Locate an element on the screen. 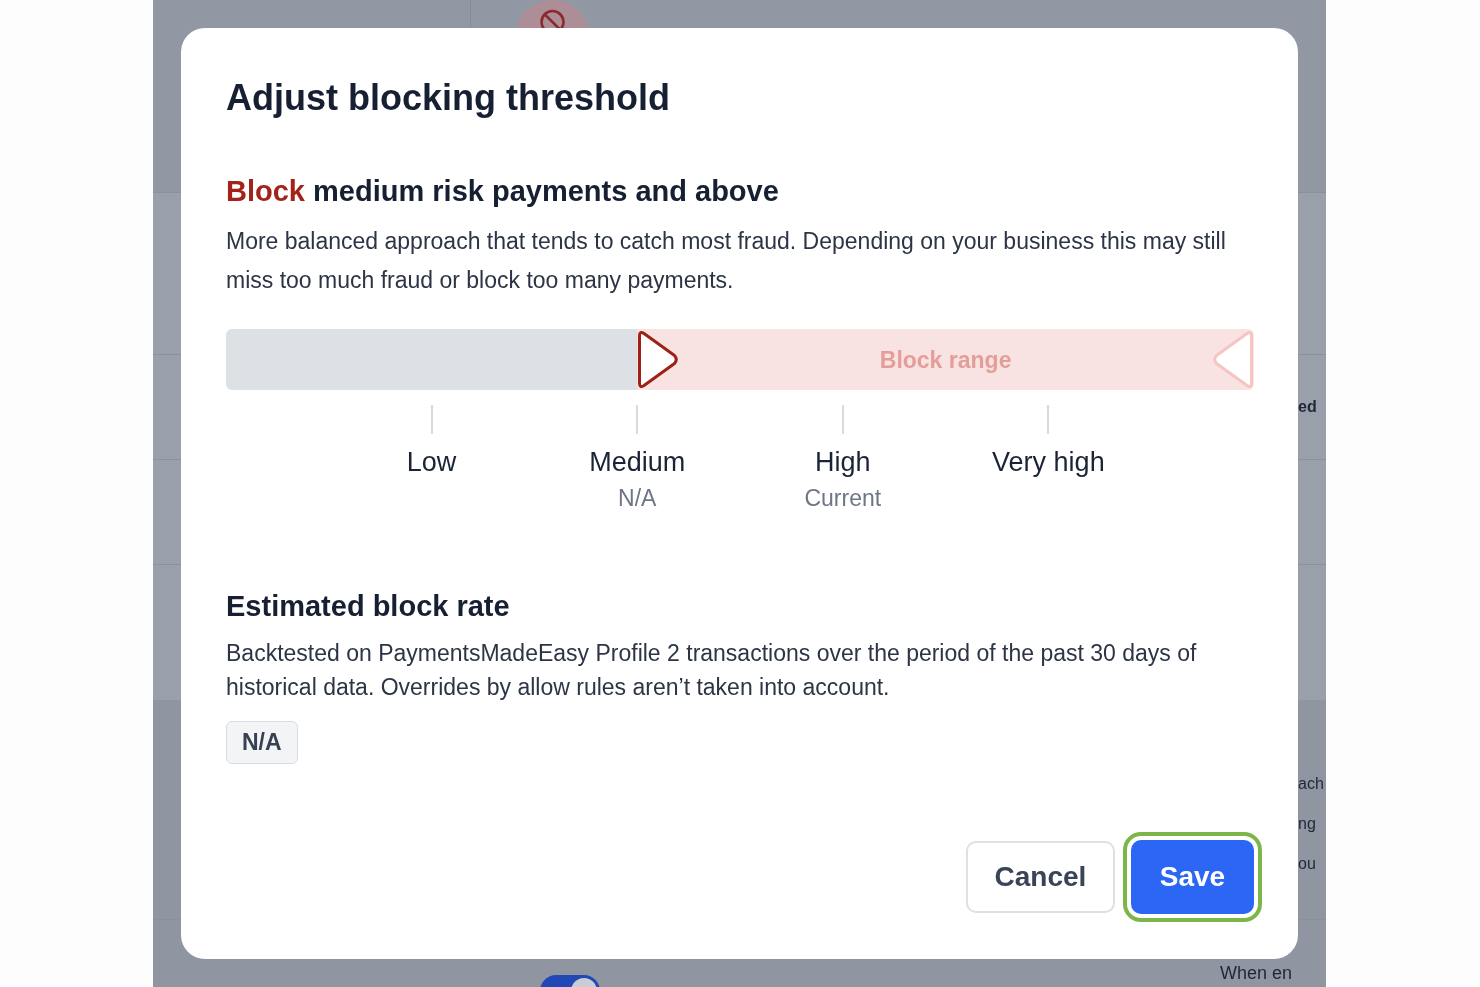 This screenshot has height=987, width=1480. scale-note: Current is located at coordinates (843, 498).